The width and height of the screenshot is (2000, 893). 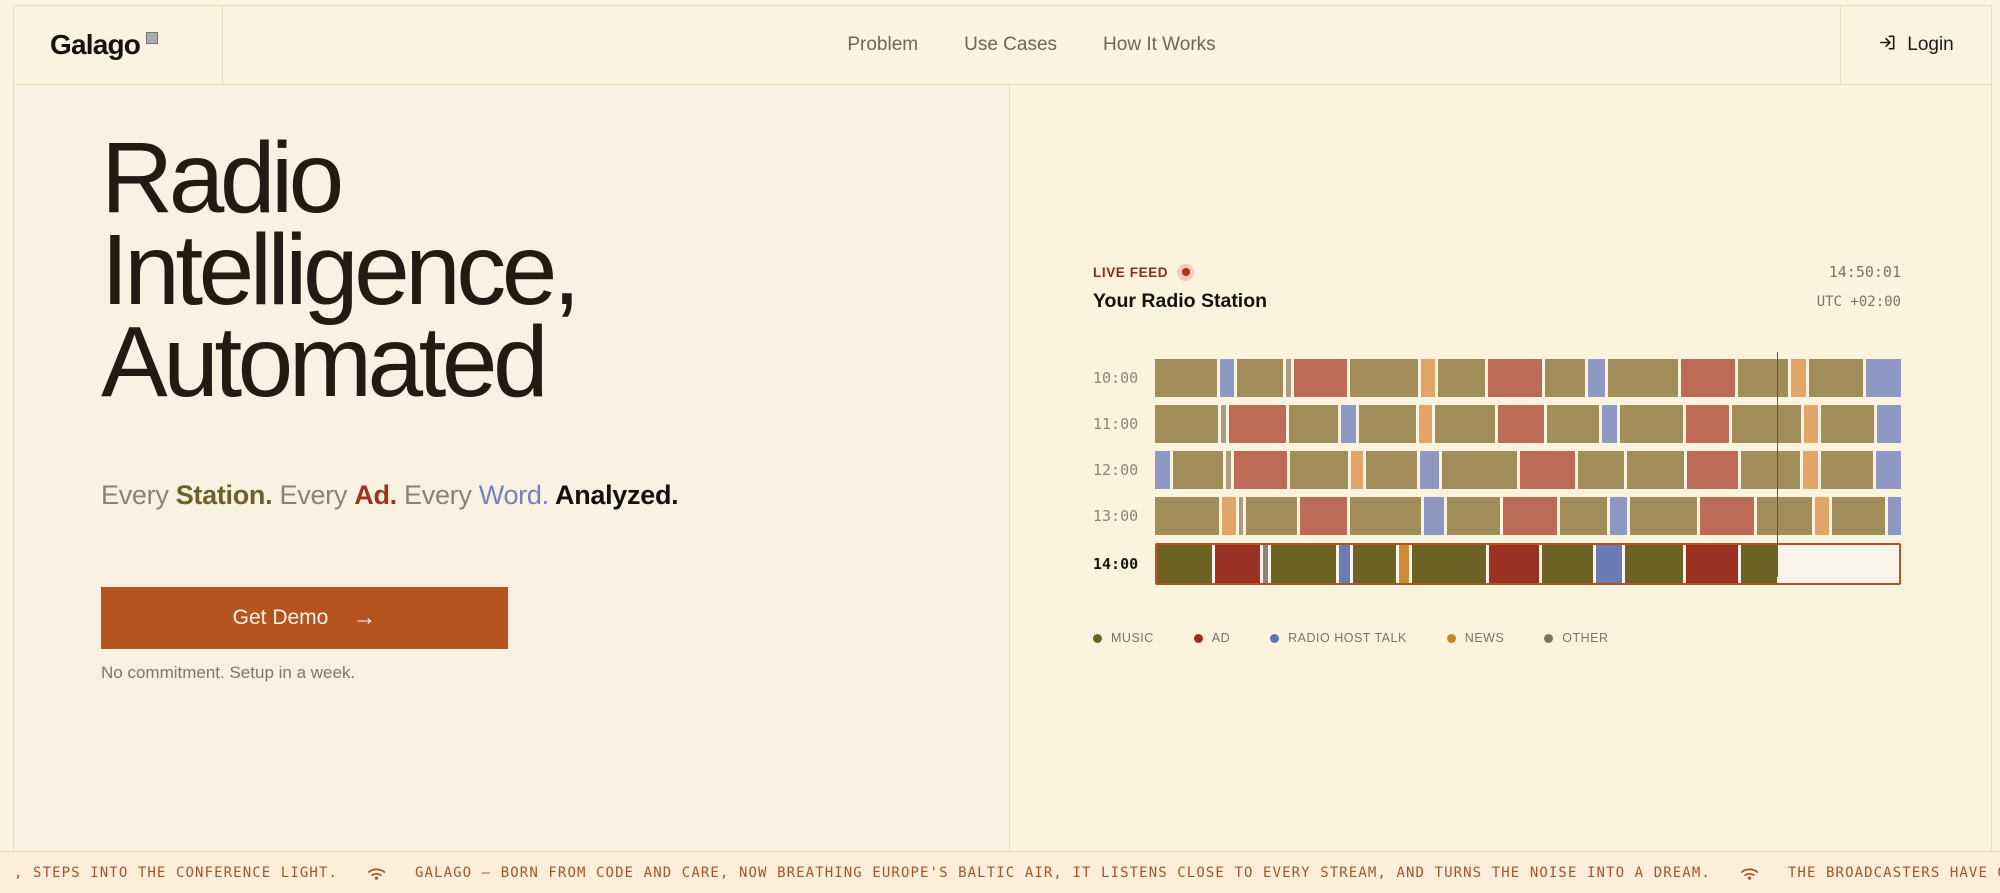 What do you see at coordinates (1497, 301) in the screenshot?
I see `station-header: Your Radio Station UTC +02:00` at bounding box center [1497, 301].